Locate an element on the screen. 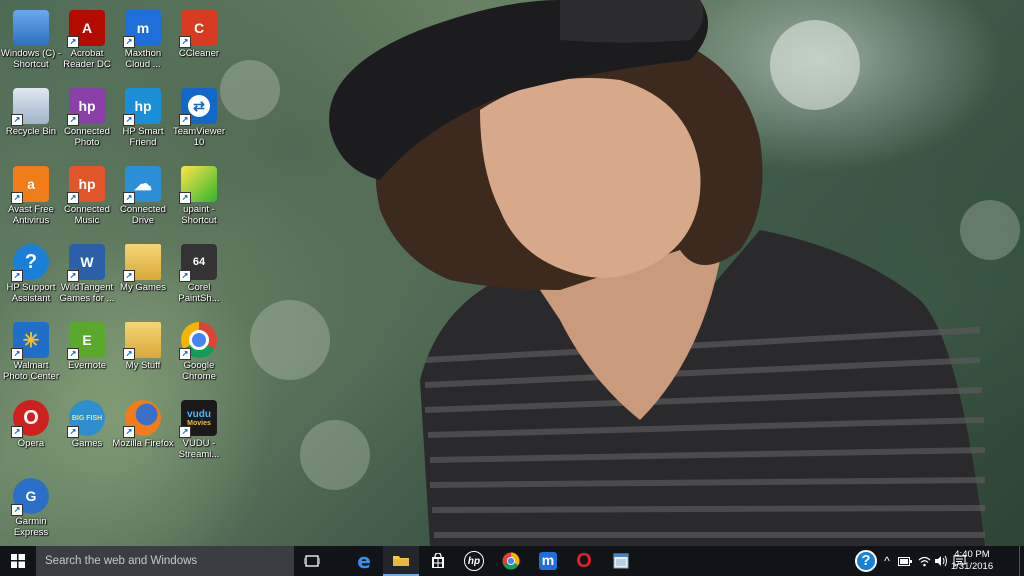  network-tray-button is located at coordinates (924, 561).